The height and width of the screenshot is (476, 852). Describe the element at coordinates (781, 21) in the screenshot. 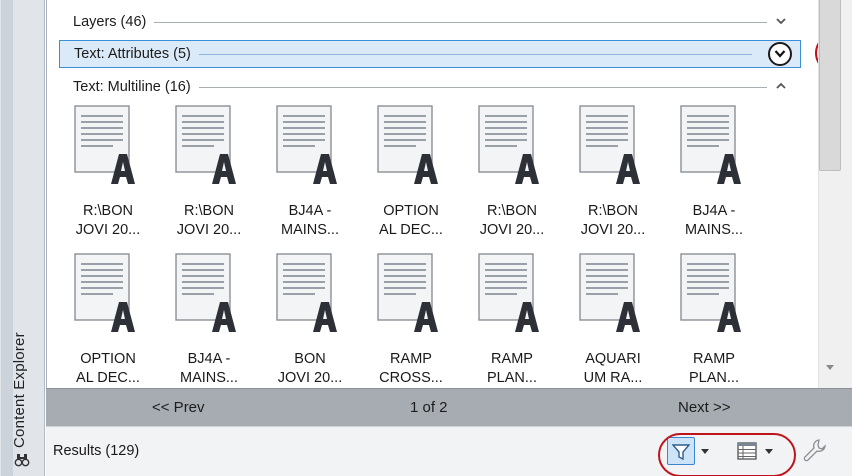

I see `chevron-down-icon` at that location.